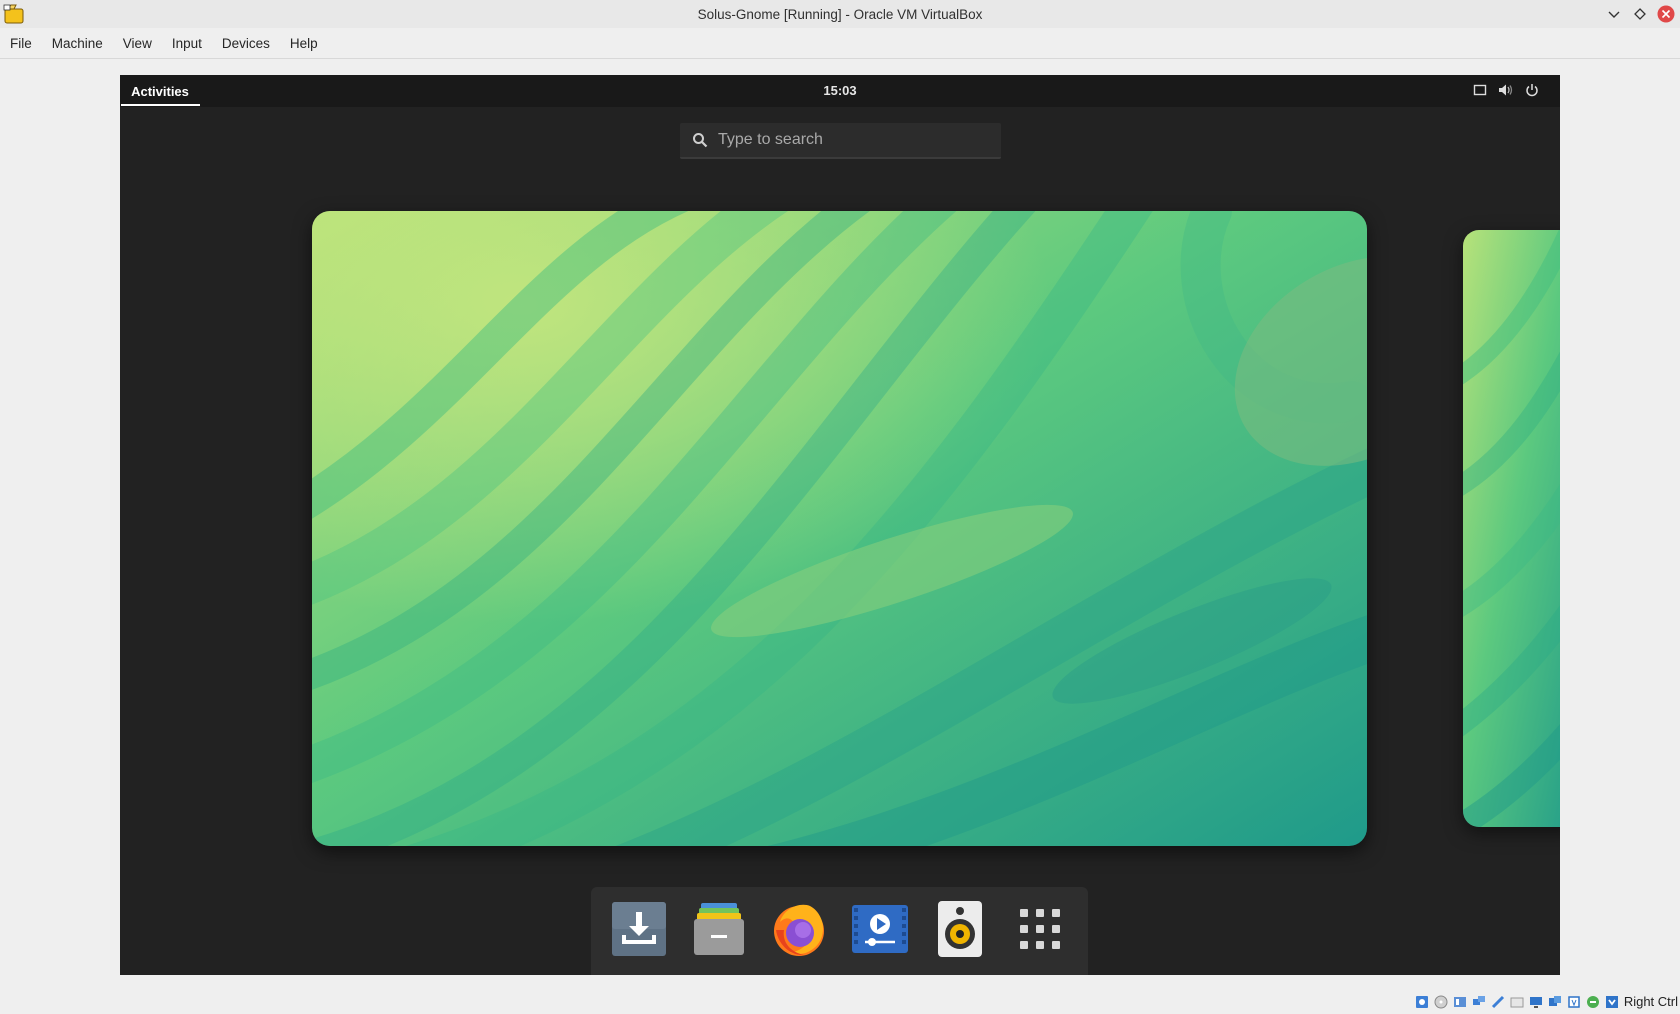 The width and height of the screenshot is (1680, 1014). What do you see at coordinates (840, 1002) in the screenshot?
I see `vm-status-bar: Right Ctrl` at bounding box center [840, 1002].